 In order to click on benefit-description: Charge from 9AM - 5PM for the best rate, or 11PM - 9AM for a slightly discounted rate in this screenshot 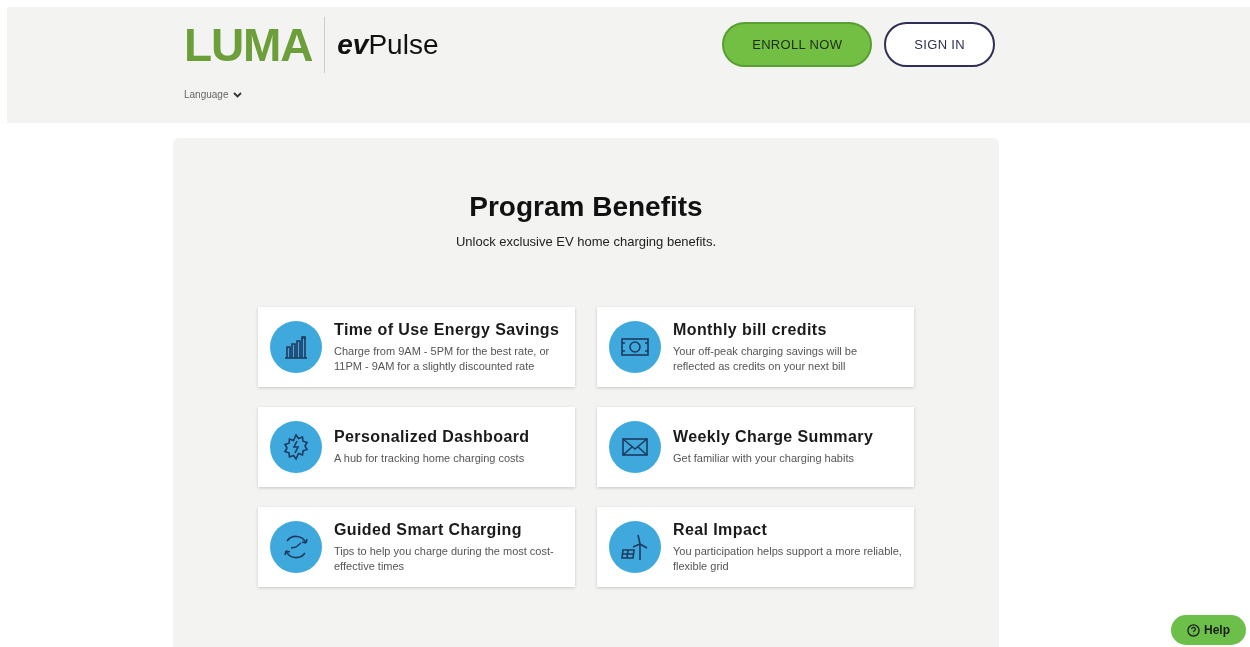, I will do `click(442, 358)`.